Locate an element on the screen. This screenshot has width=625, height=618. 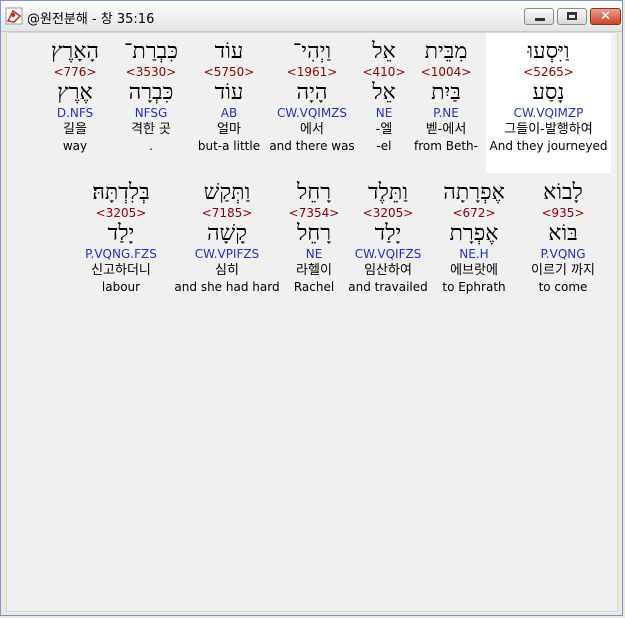
korean-gloss: 이르기 까지 is located at coordinates (563, 270).